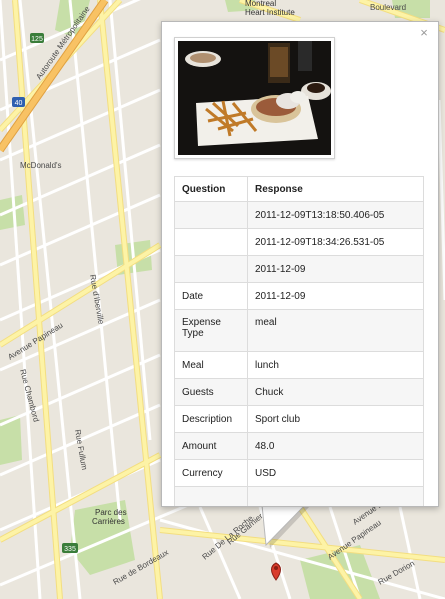 The height and width of the screenshot is (599, 445). What do you see at coordinates (335, 242) in the screenshot?
I see `response-cell: 2011-12-09T18:34:26.531-05` at bounding box center [335, 242].